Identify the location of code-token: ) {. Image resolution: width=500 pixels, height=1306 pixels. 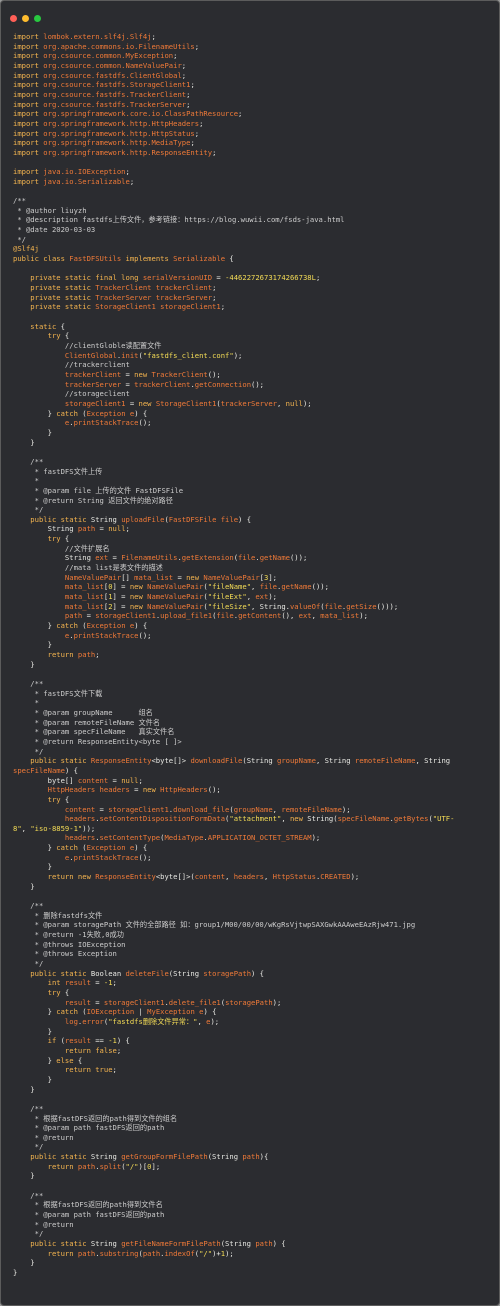
(279, 1244).